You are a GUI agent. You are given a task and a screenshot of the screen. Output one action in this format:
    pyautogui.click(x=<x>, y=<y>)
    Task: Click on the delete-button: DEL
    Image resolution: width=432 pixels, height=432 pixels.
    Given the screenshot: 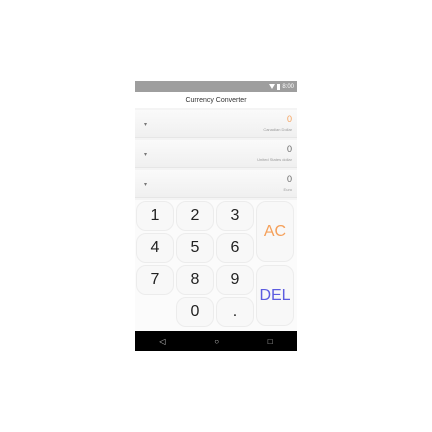 What is the action you would take?
    pyautogui.click(x=275, y=295)
    